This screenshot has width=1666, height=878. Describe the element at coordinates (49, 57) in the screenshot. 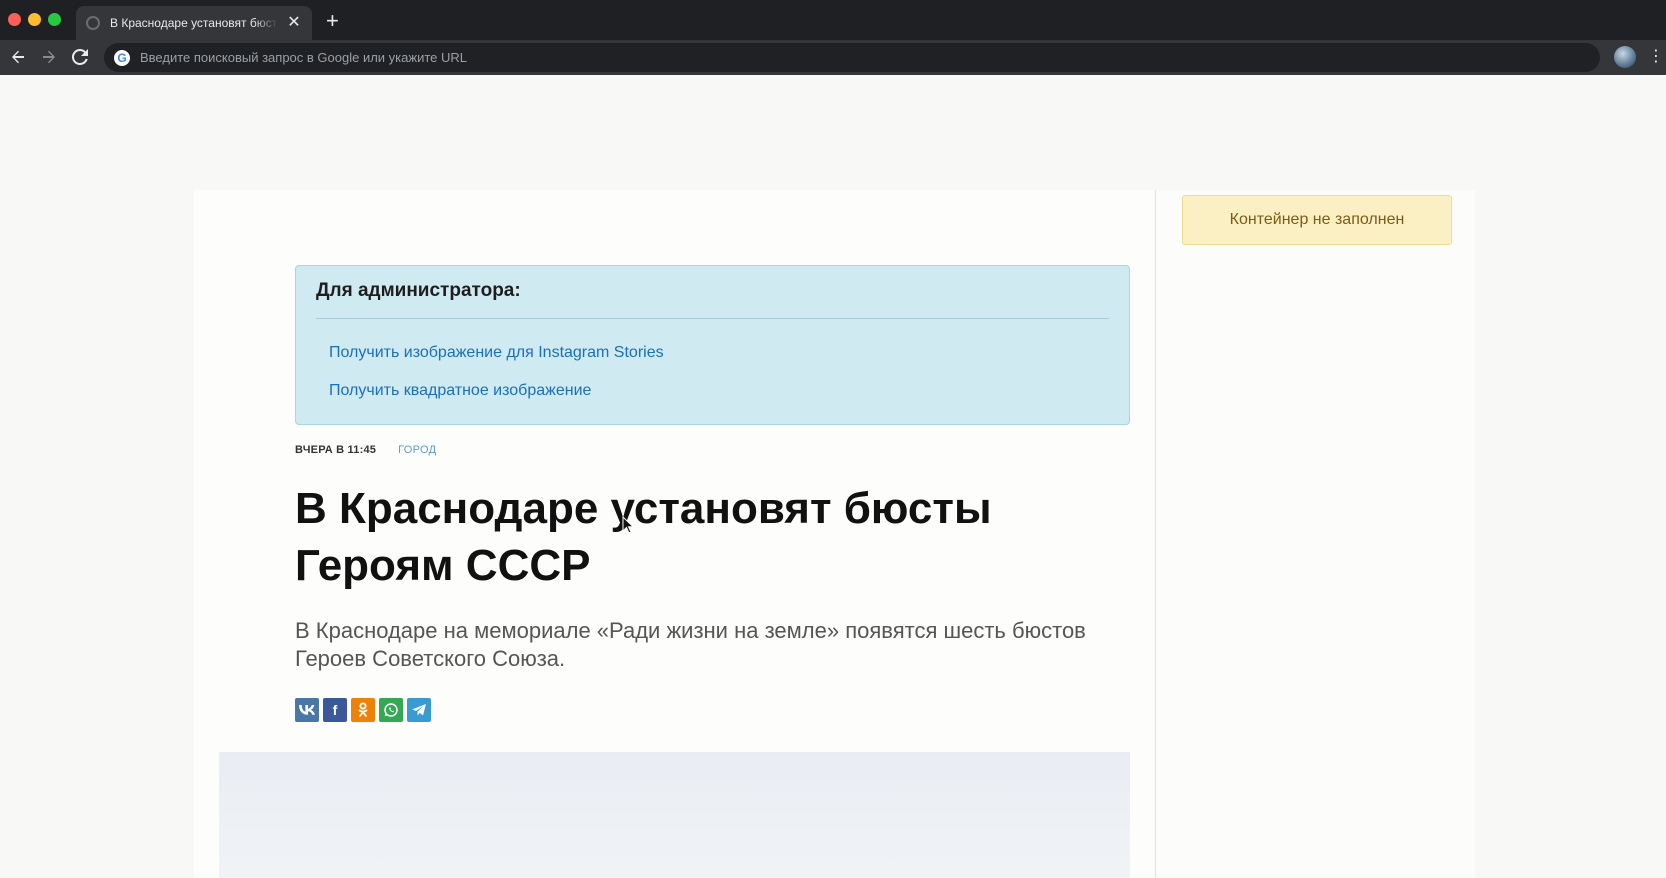

I see `forward-arrow-icon` at that location.